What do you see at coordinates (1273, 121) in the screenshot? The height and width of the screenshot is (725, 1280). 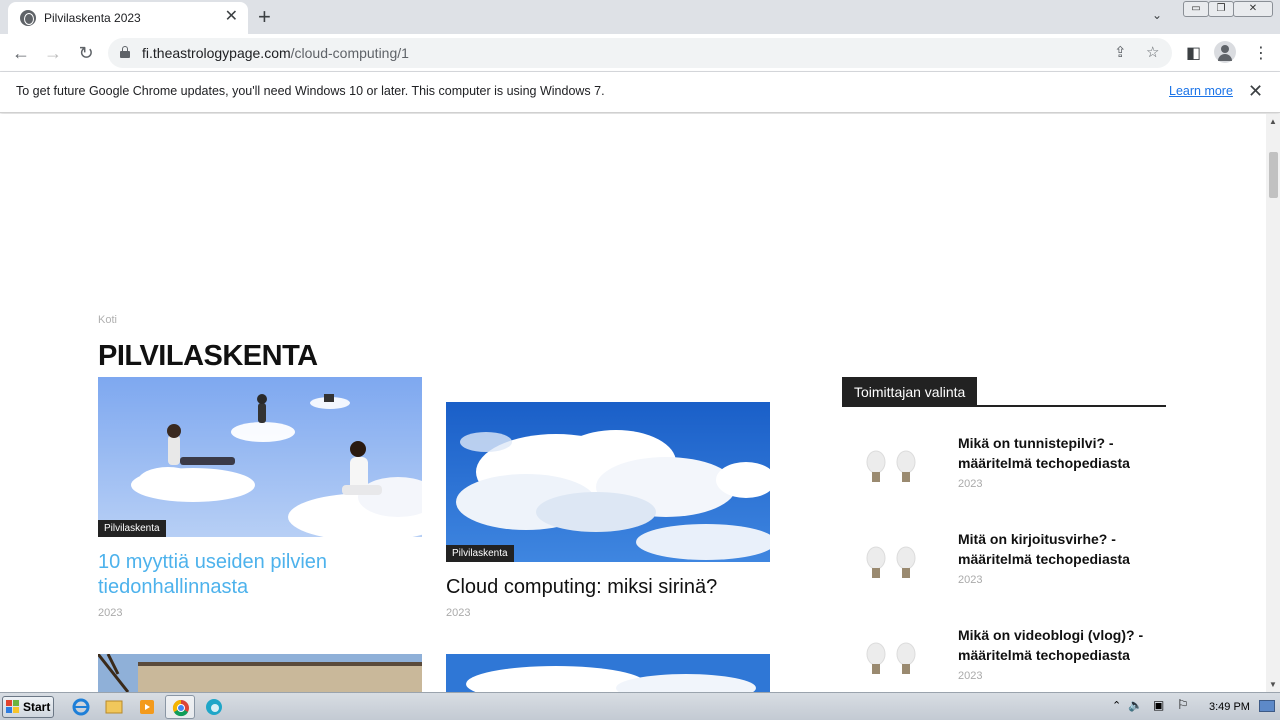 I see `scroll-up-arrow-icon: ▲` at bounding box center [1273, 121].